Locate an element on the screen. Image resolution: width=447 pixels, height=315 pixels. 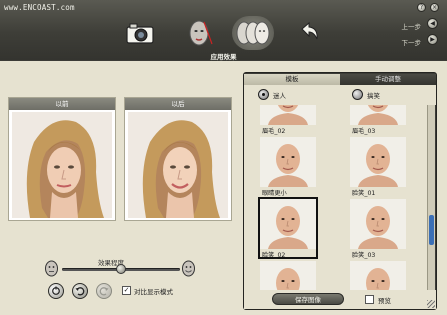
tab-manual-adjust: 手动调整 is located at coordinates (388, 79).